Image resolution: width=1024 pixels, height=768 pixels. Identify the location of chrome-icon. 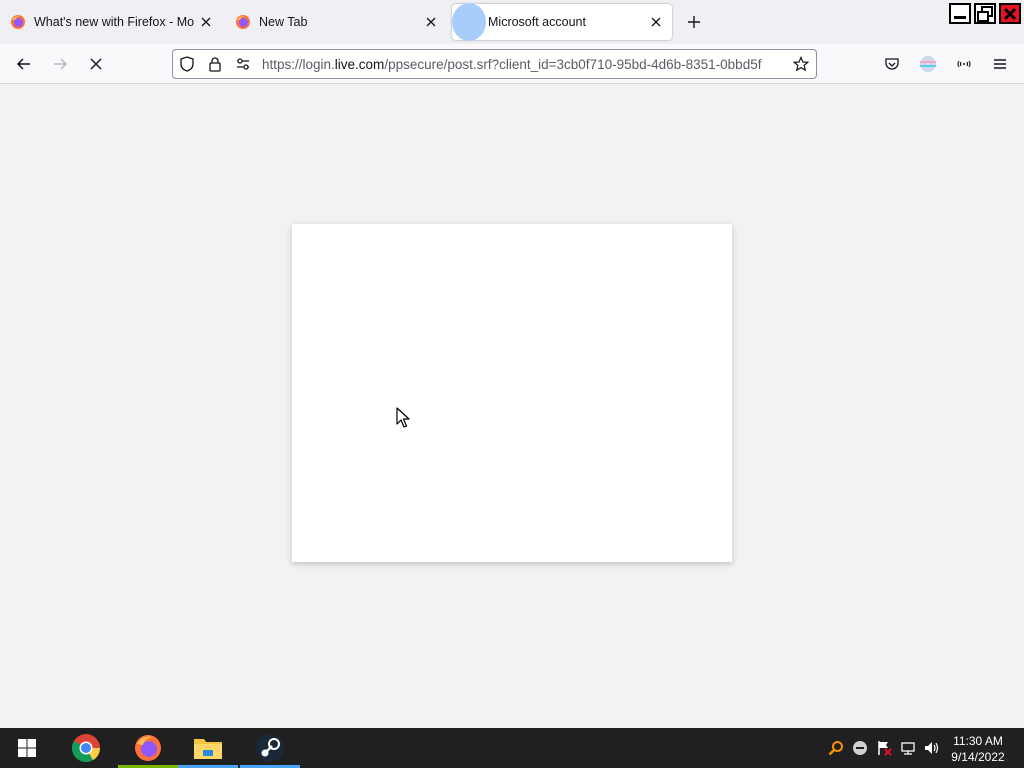
(86, 748).